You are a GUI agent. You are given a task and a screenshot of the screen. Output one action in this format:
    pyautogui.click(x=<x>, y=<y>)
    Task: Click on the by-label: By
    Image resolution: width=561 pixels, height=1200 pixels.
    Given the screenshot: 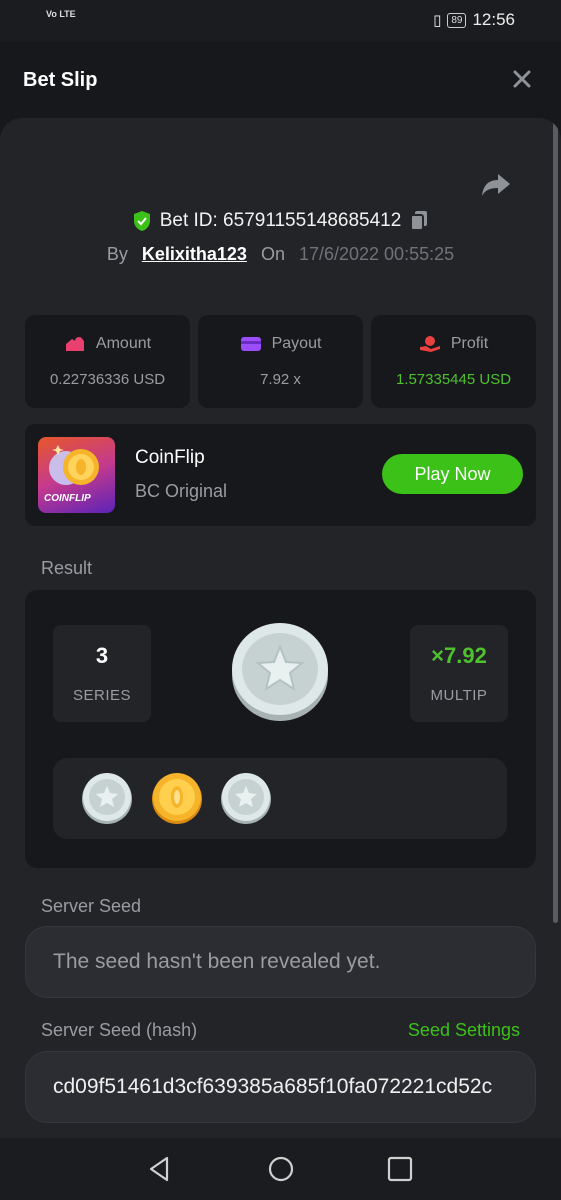 What is the action you would take?
    pyautogui.click(x=117, y=254)
    